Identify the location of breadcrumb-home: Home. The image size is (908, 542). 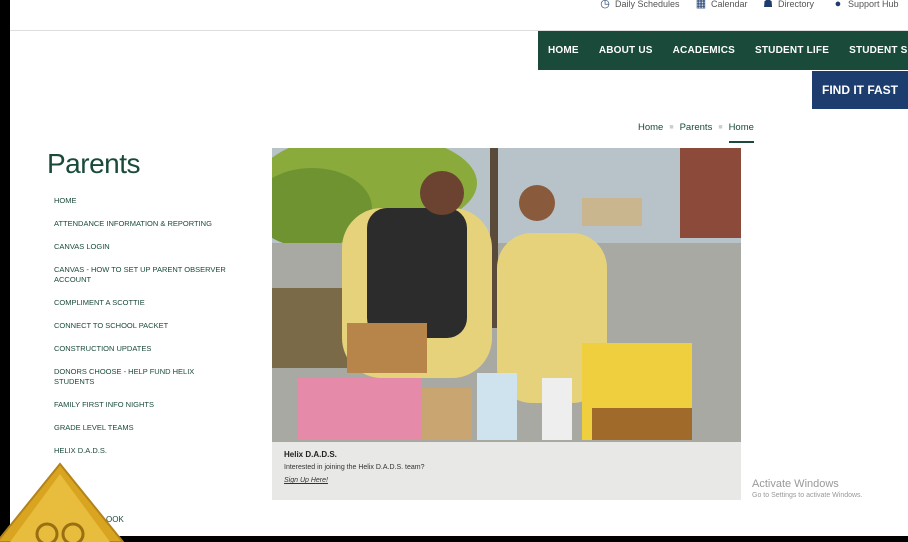
(650, 127).